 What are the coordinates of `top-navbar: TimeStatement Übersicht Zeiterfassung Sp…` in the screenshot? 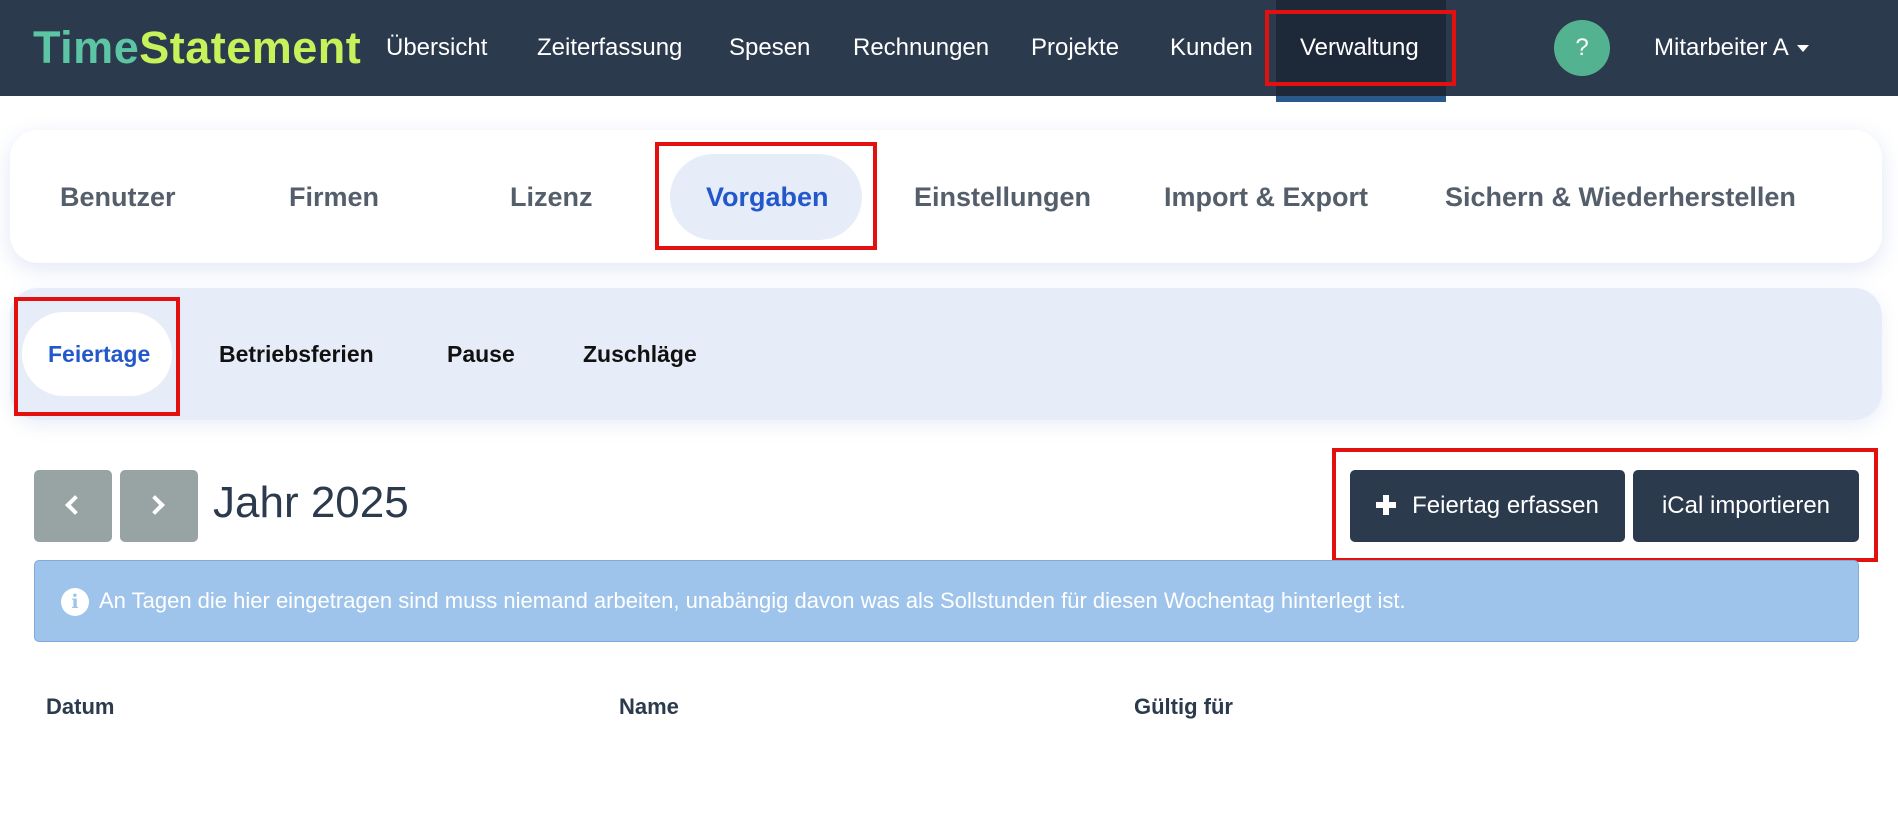 It's located at (949, 51).